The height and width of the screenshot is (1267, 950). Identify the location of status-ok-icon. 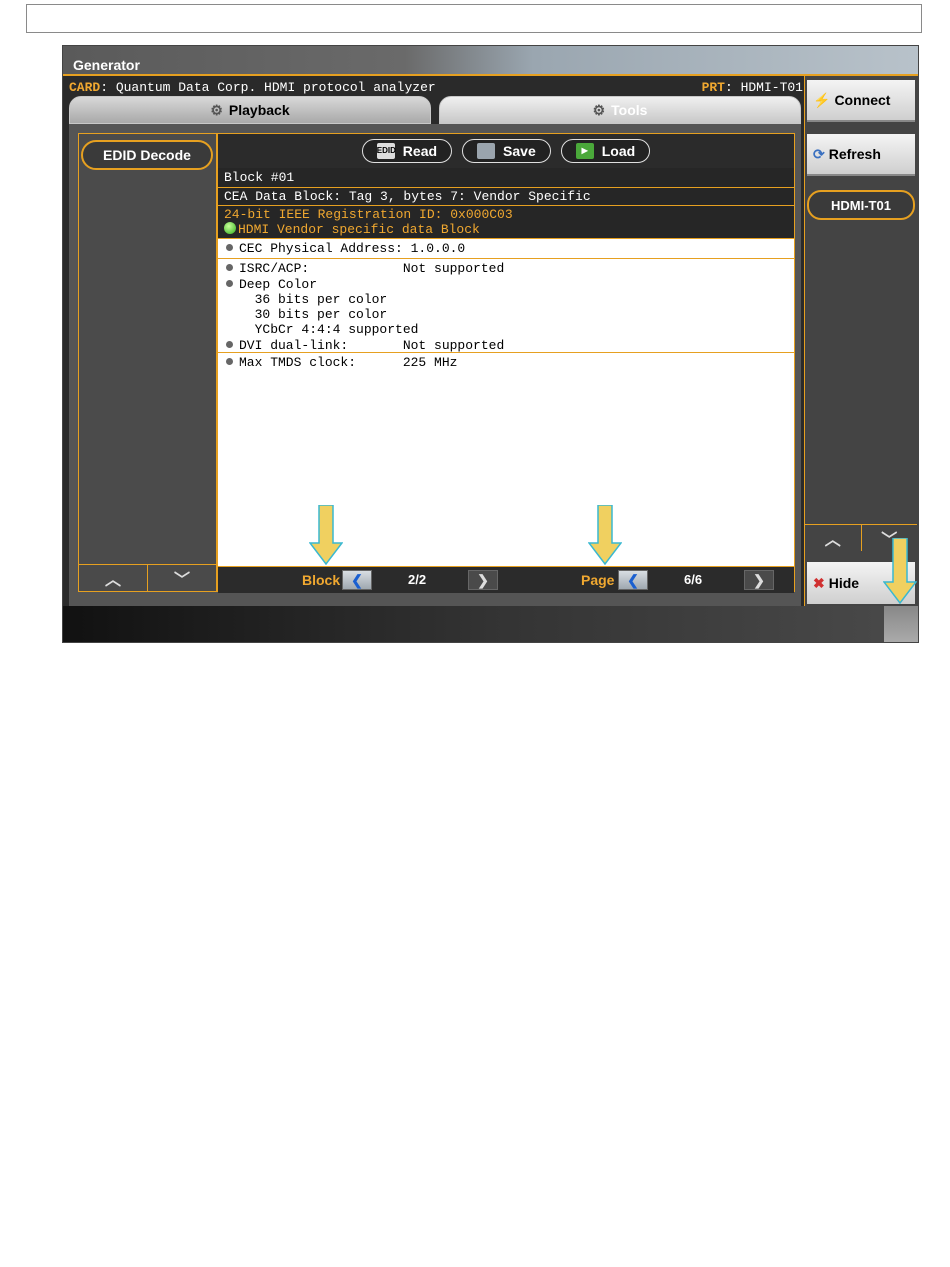
(230, 228).